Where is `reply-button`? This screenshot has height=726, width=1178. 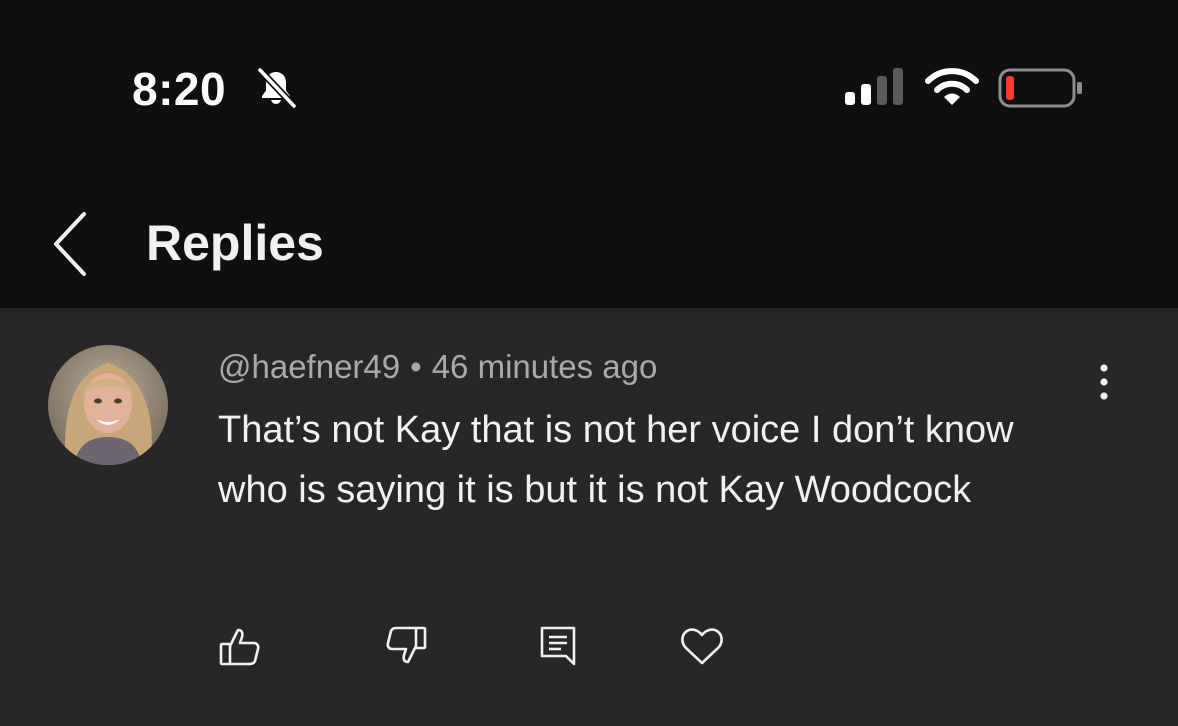 reply-button is located at coordinates (558, 646).